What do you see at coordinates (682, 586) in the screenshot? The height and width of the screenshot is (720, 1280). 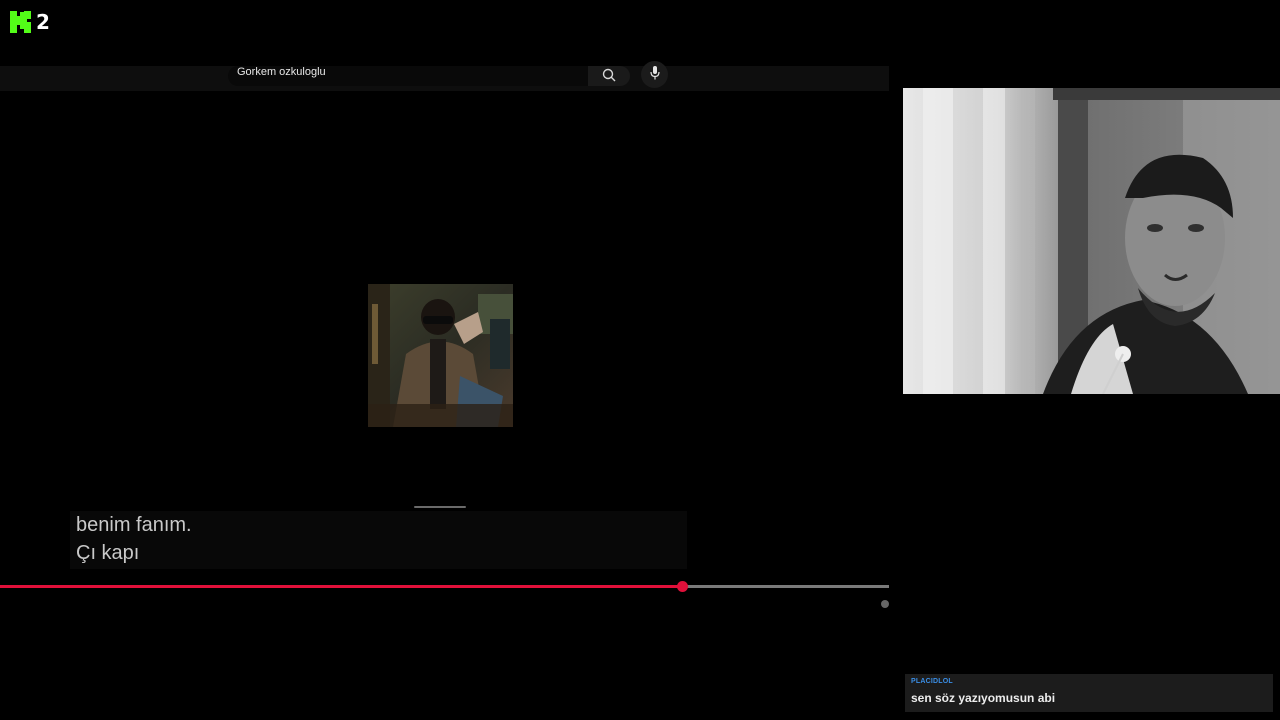 I see `progress-scrubber` at bounding box center [682, 586].